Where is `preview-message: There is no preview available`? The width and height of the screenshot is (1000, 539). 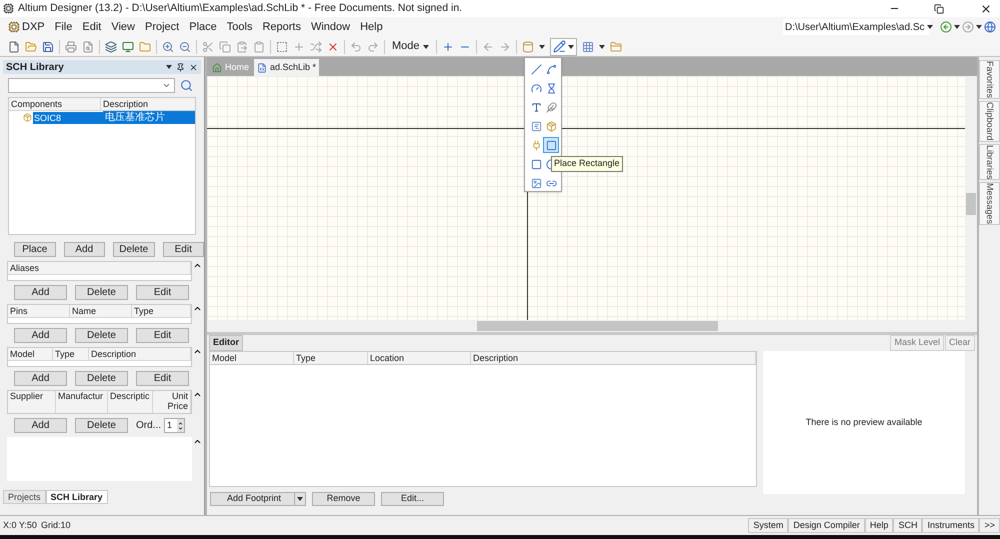
preview-message: There is no preview available is located at coordinates (864, 422).